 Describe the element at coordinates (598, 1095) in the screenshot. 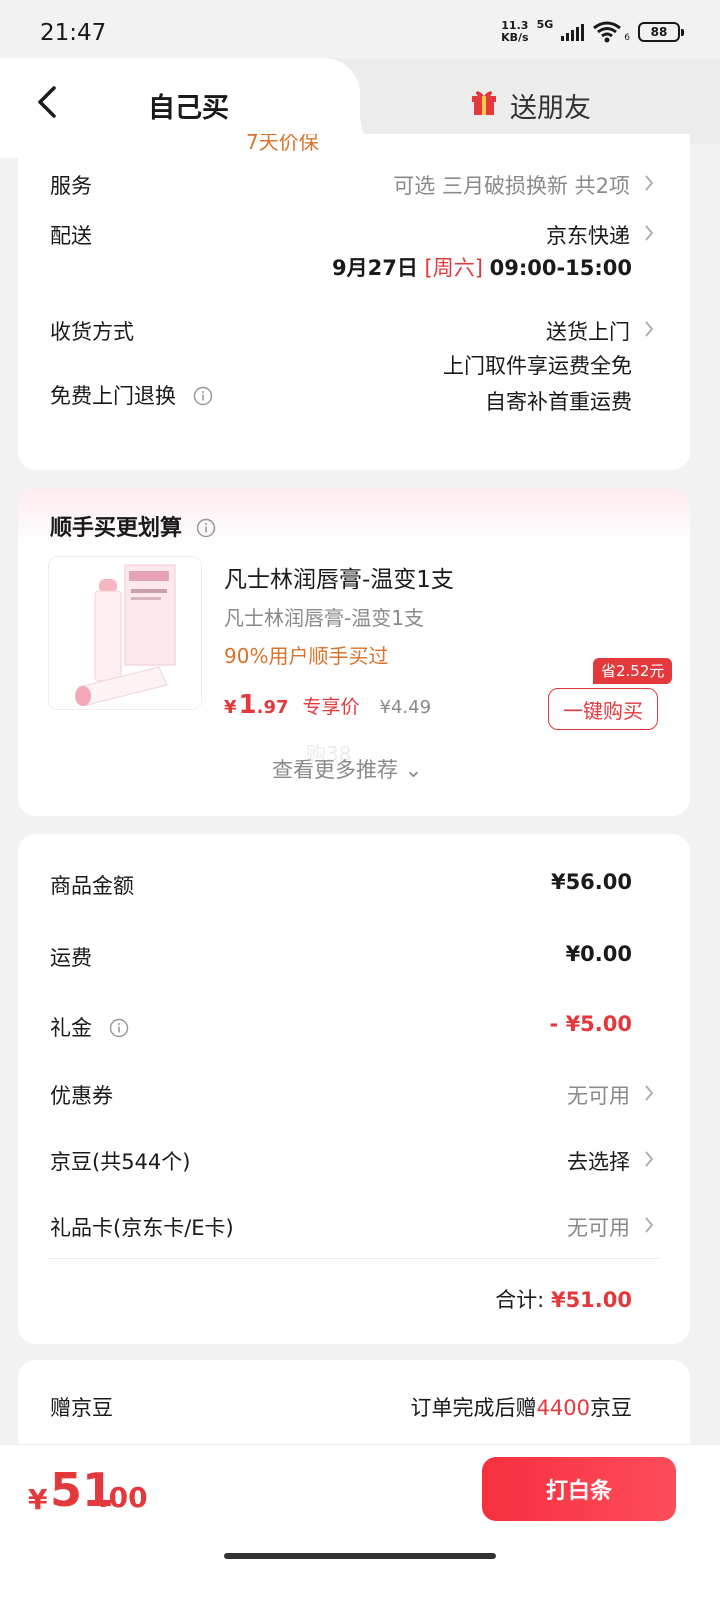

I see `coupon-value: 无可用` at that location.